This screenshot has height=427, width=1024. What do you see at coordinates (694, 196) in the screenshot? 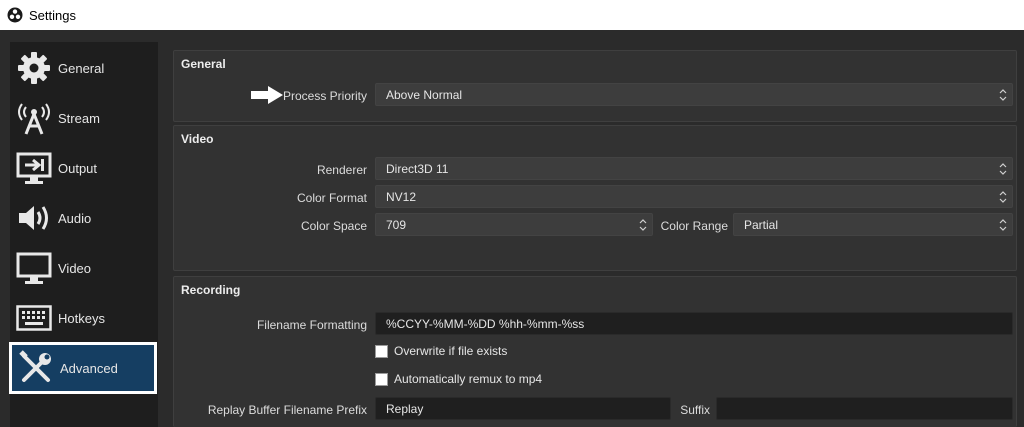
I see `color-format-select: NV12` at bounding box center [694, 196].